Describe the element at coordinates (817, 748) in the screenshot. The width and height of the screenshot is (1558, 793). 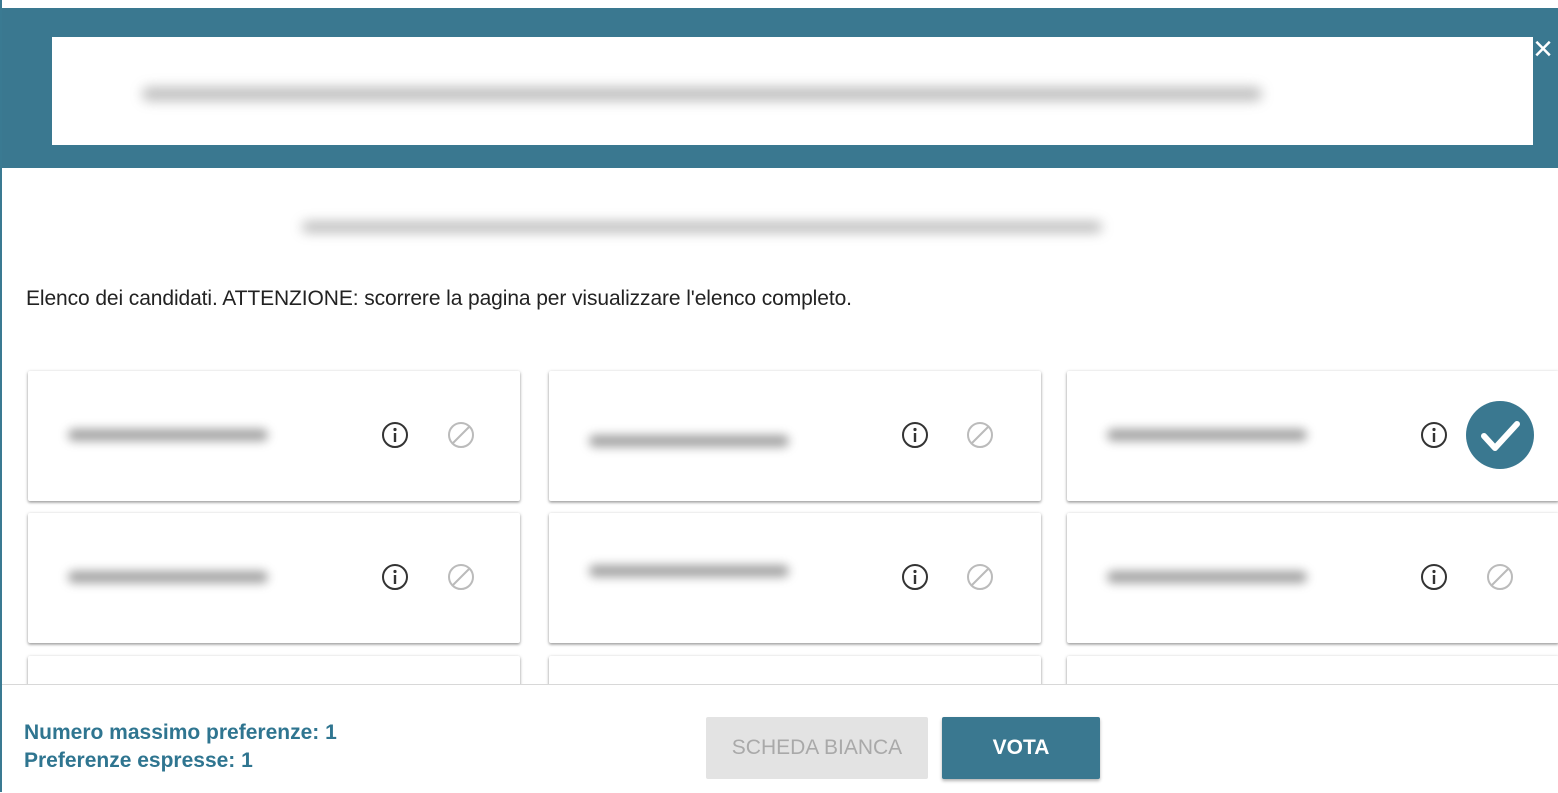
I see `blank-ballot-button: SCHEDA BIANCA` at that location.